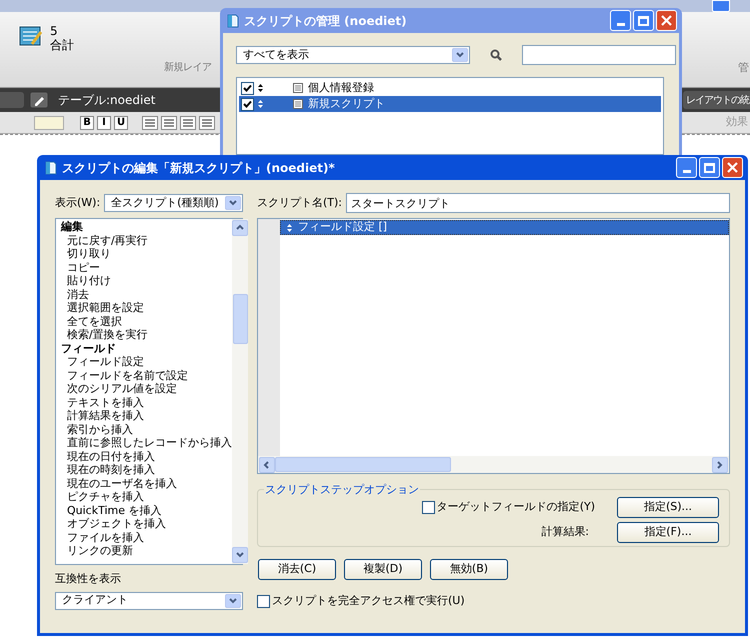 Image resolution: width=750 pixels, height=641 pixels. Describe the element at coordinates (77, 202) in the screenshot. I see `view-label: 表示(W):` at that location.